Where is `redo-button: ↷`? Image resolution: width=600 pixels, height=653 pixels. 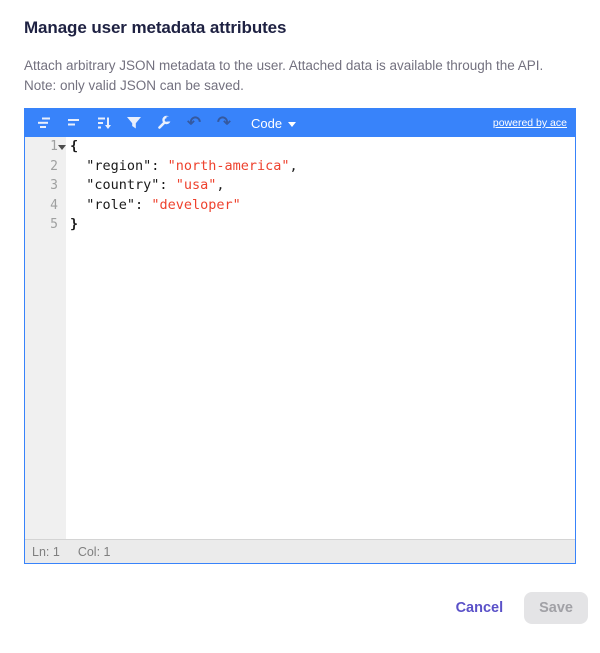 redo-button: ↷ is located at coordinates (224, 123).